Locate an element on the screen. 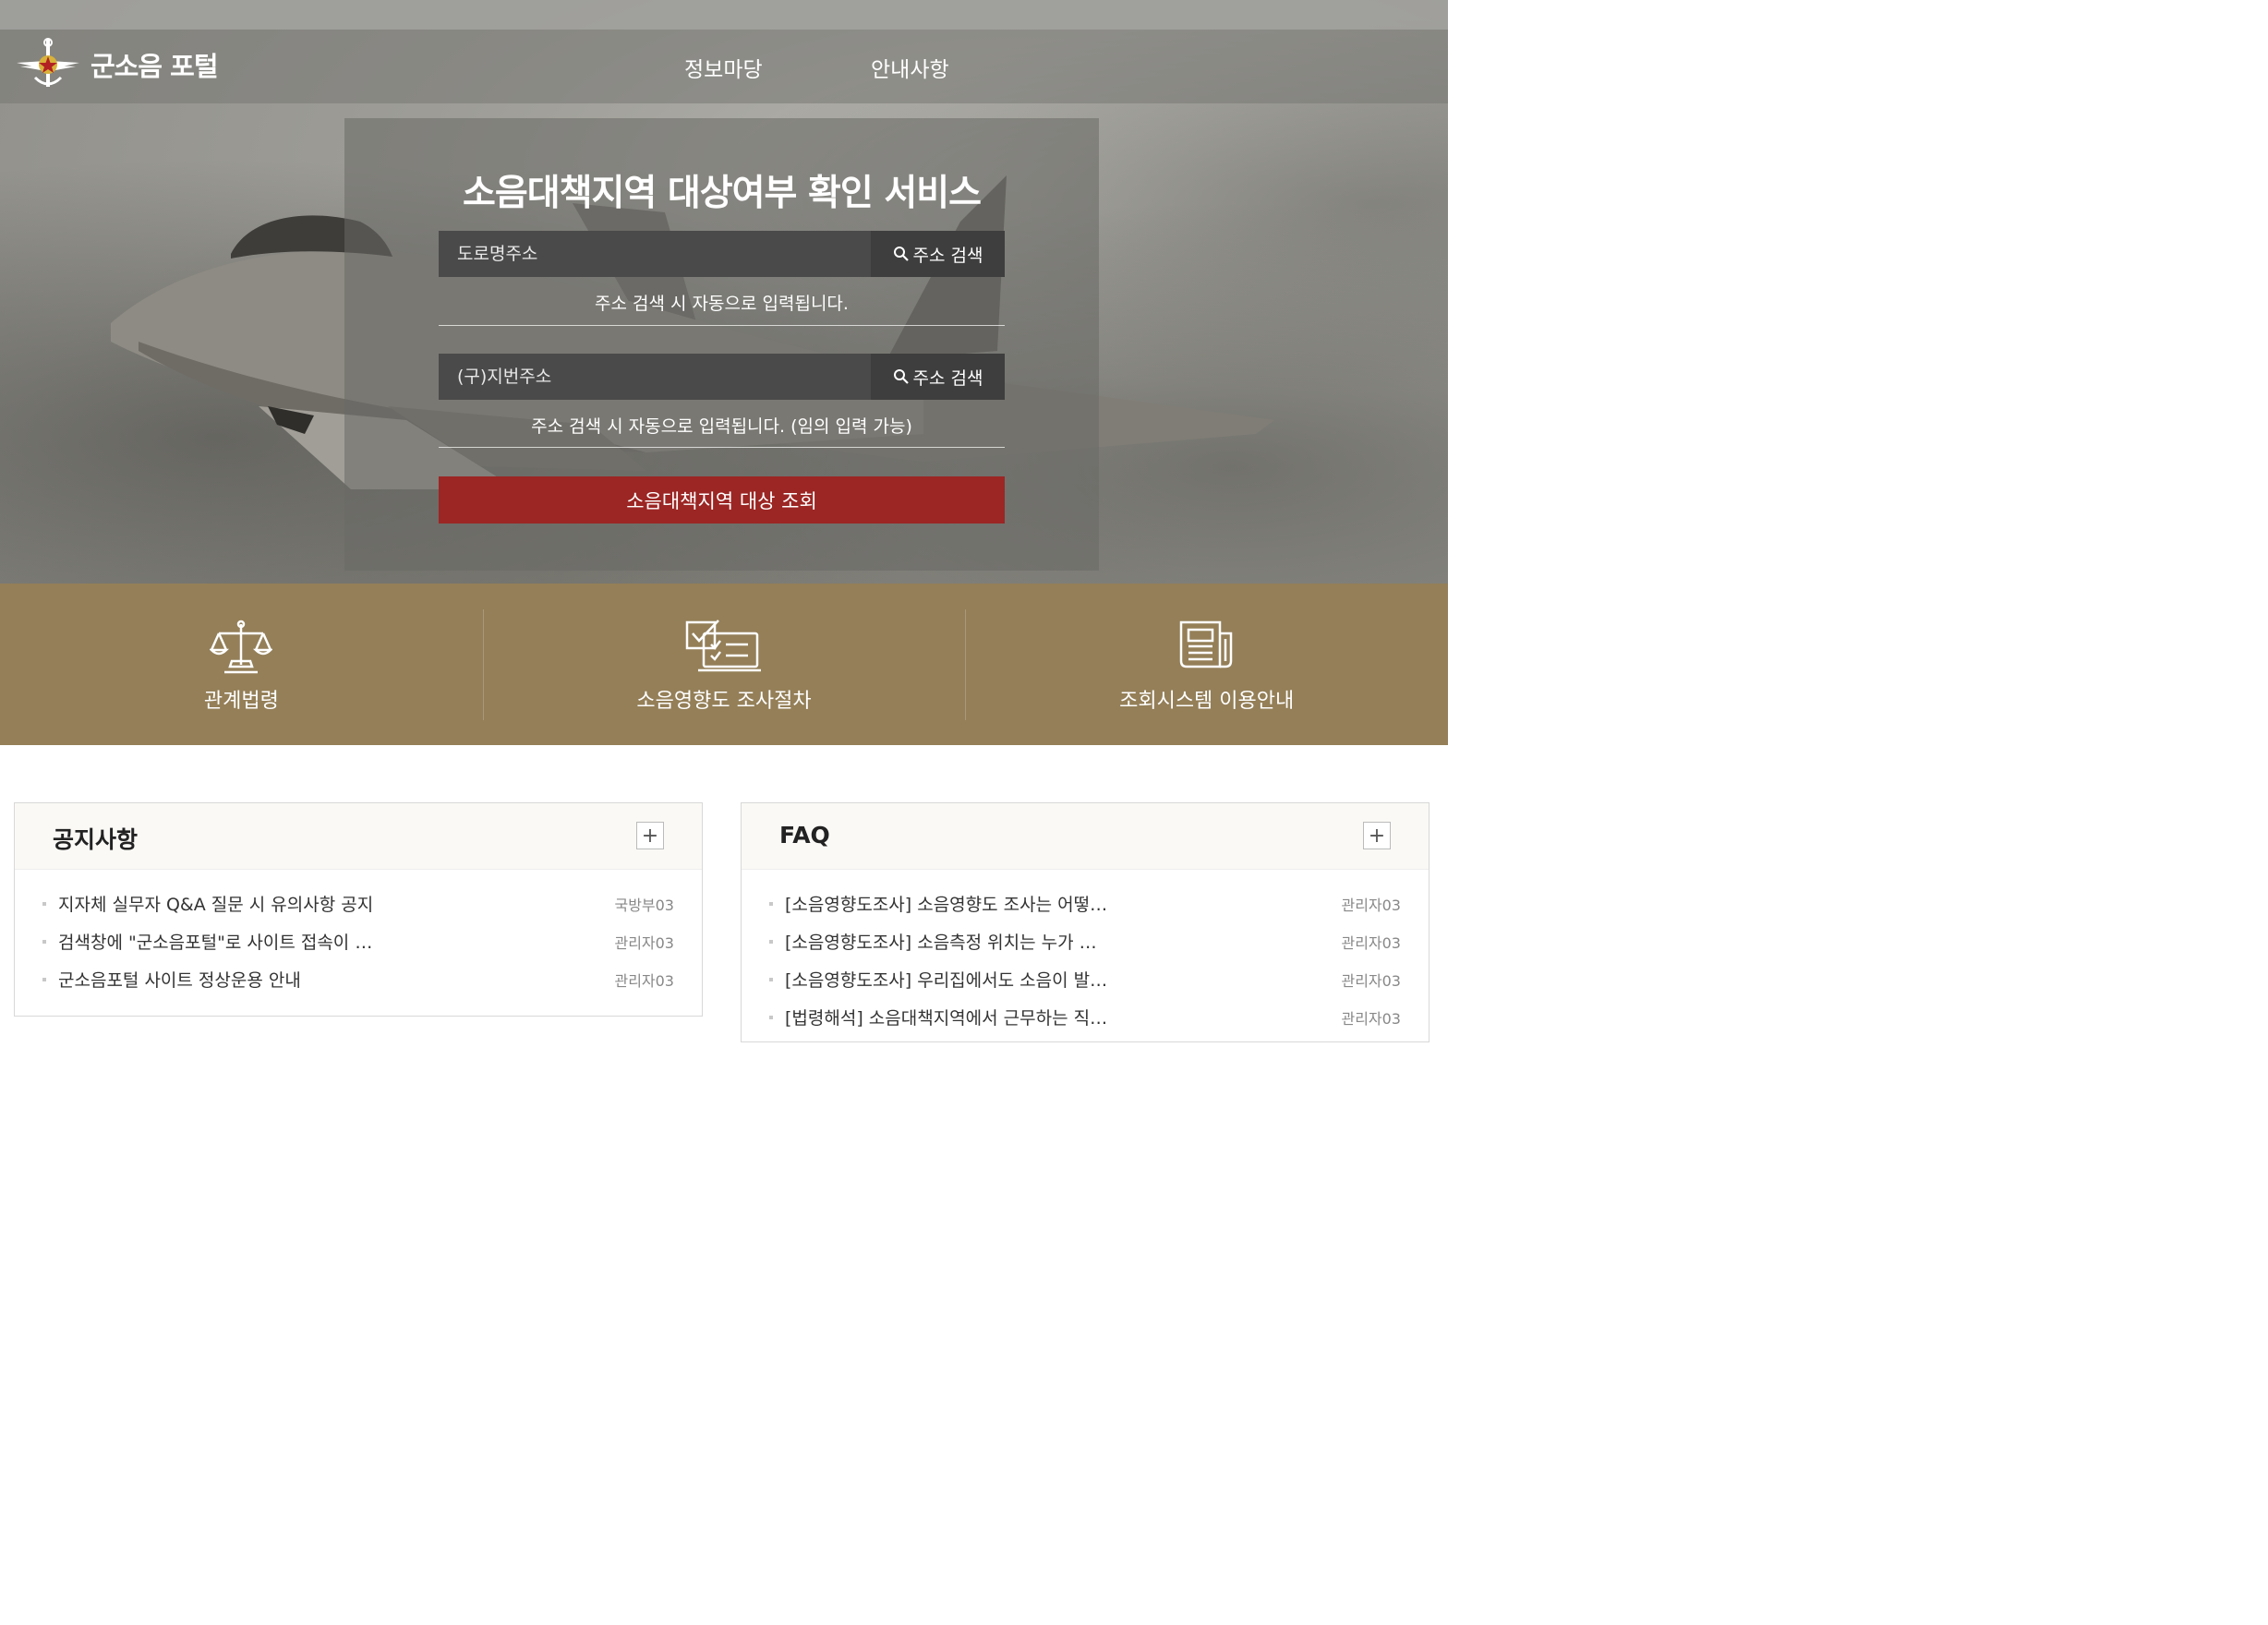  scales-icon is located at coordinates (241, 647).